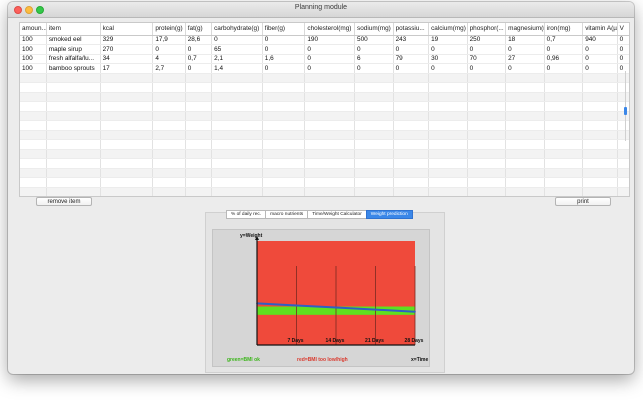  What do you see at coordinates (73, 68) in the screenshot?
I see `table-cell: bamboo sprouts` at bounding box center [73, 68].